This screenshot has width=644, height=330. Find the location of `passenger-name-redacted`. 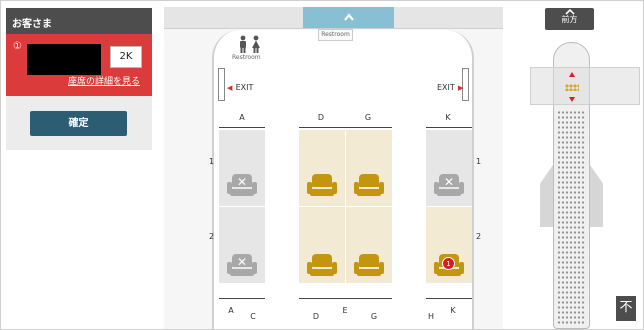

passenger-name-redacted is located at coordinates (64, 59).